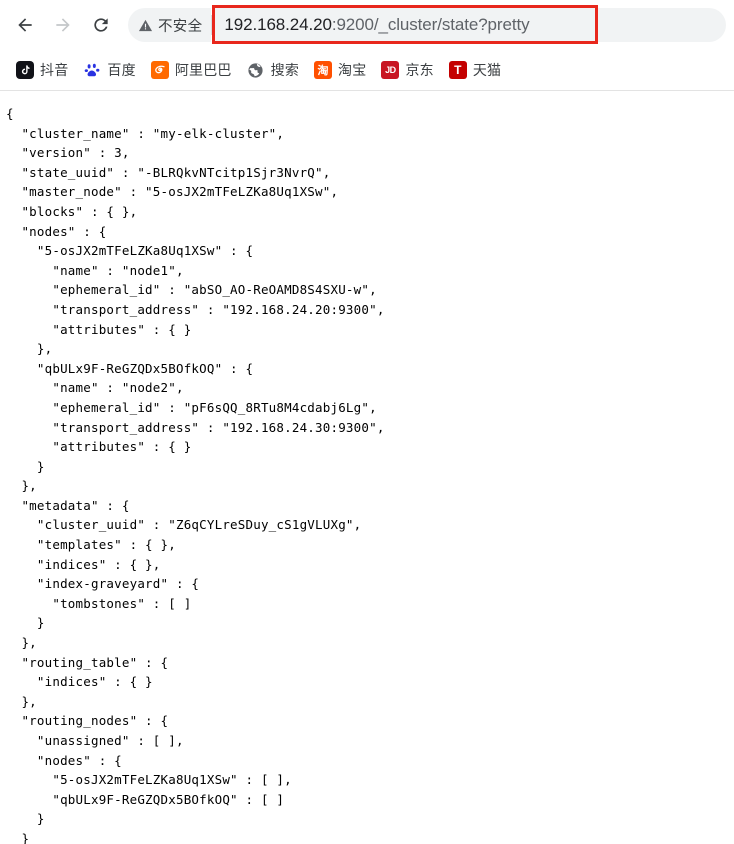 This screenshot has height=844, width=734. I want to click on taobao-glyph: 淘, so click(323, 71).